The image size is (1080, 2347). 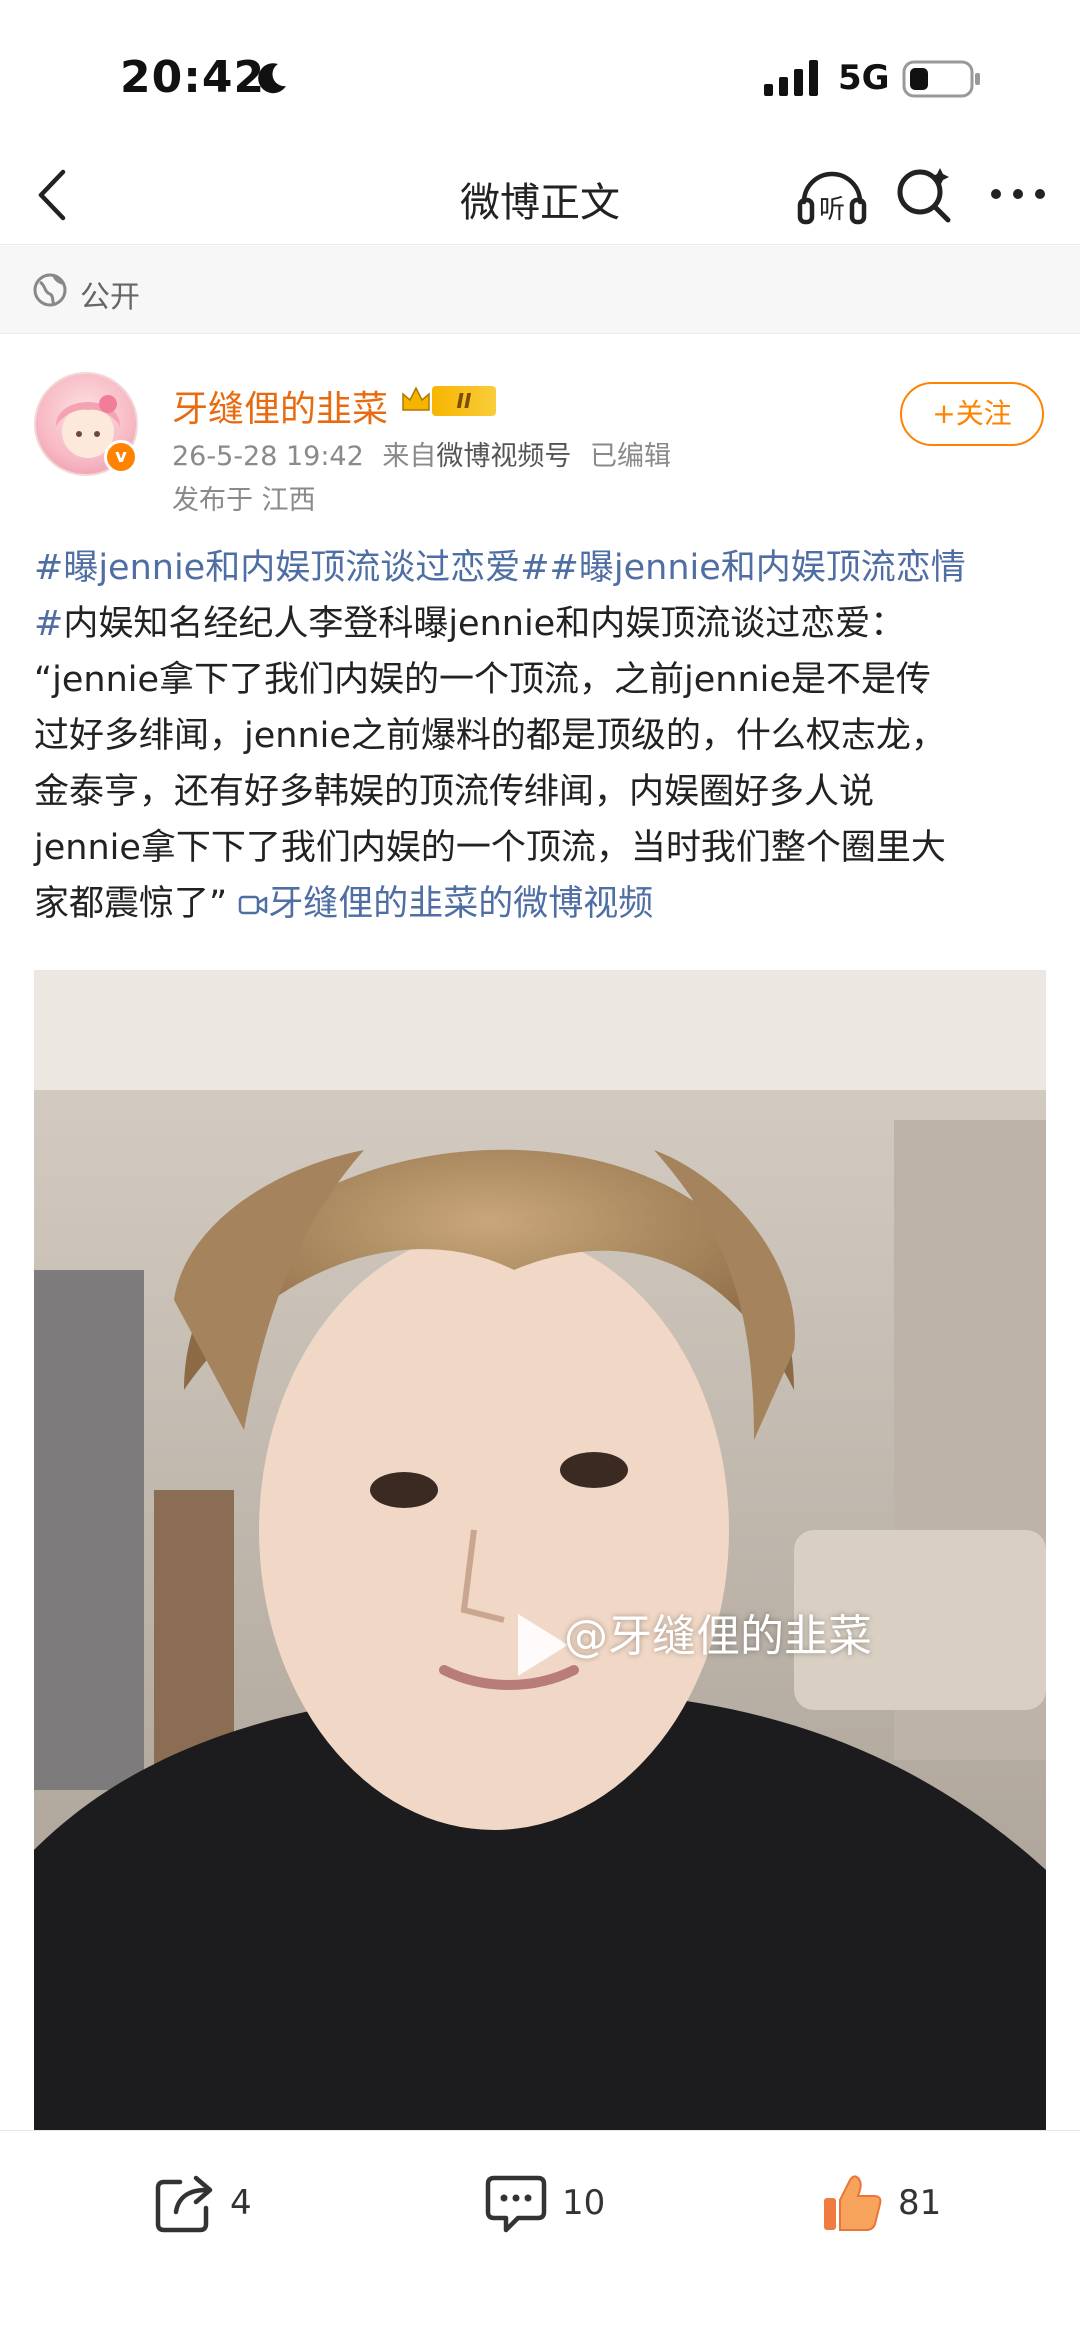 What do you see at coordinates (540, 75) in the screenshot?
I see `status-bar: 20:42 5G` at bounding box center [540, 75].